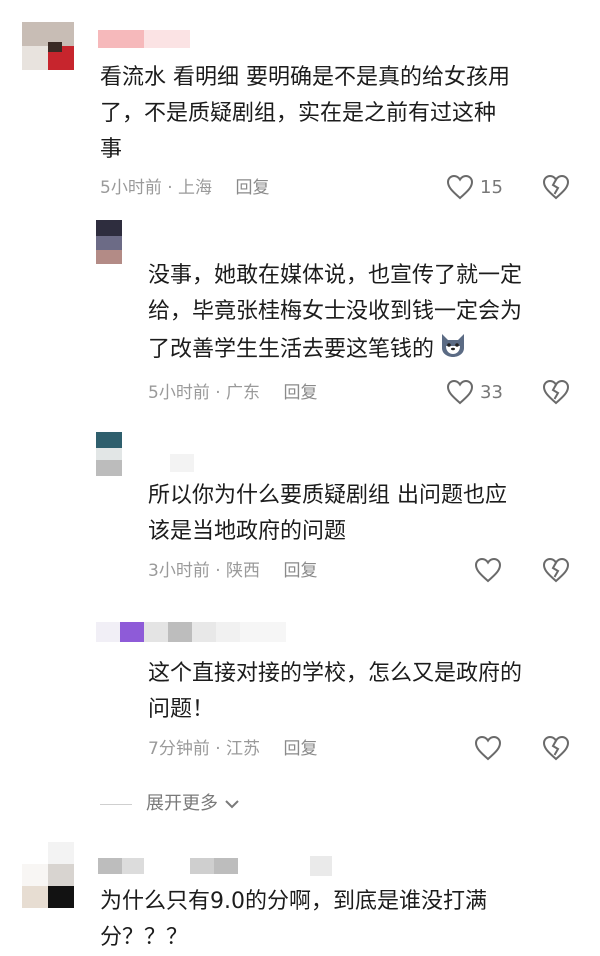 The width and height of the screenshot is (600, 956). What do you see at coordinates (232, 804) in the screenshot?
I see `chevron-down-icon` at bounding box center [232, 804].